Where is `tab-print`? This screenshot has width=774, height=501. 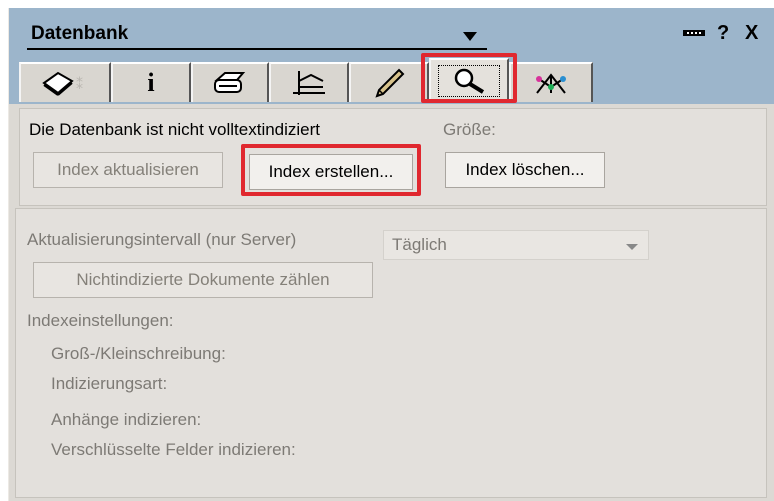
tab-print is located at coordinates (230, 82).